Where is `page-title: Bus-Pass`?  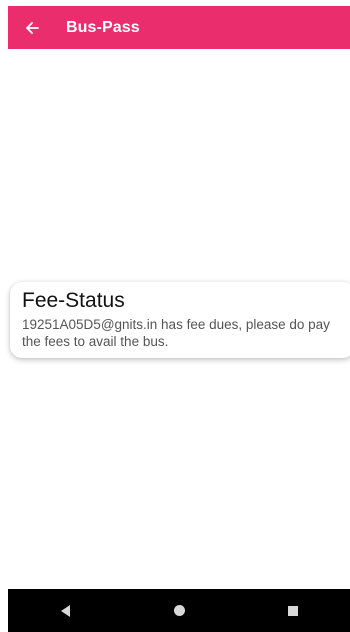 page-title: Bus-Pass is located at coordinates (103, 27).